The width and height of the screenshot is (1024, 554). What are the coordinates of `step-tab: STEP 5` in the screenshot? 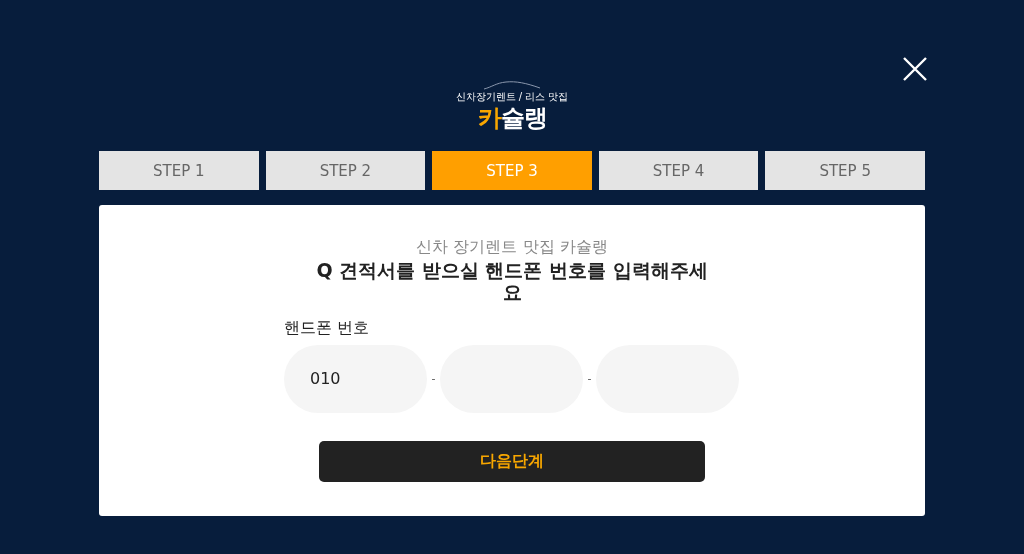 It's located at (845, 170).